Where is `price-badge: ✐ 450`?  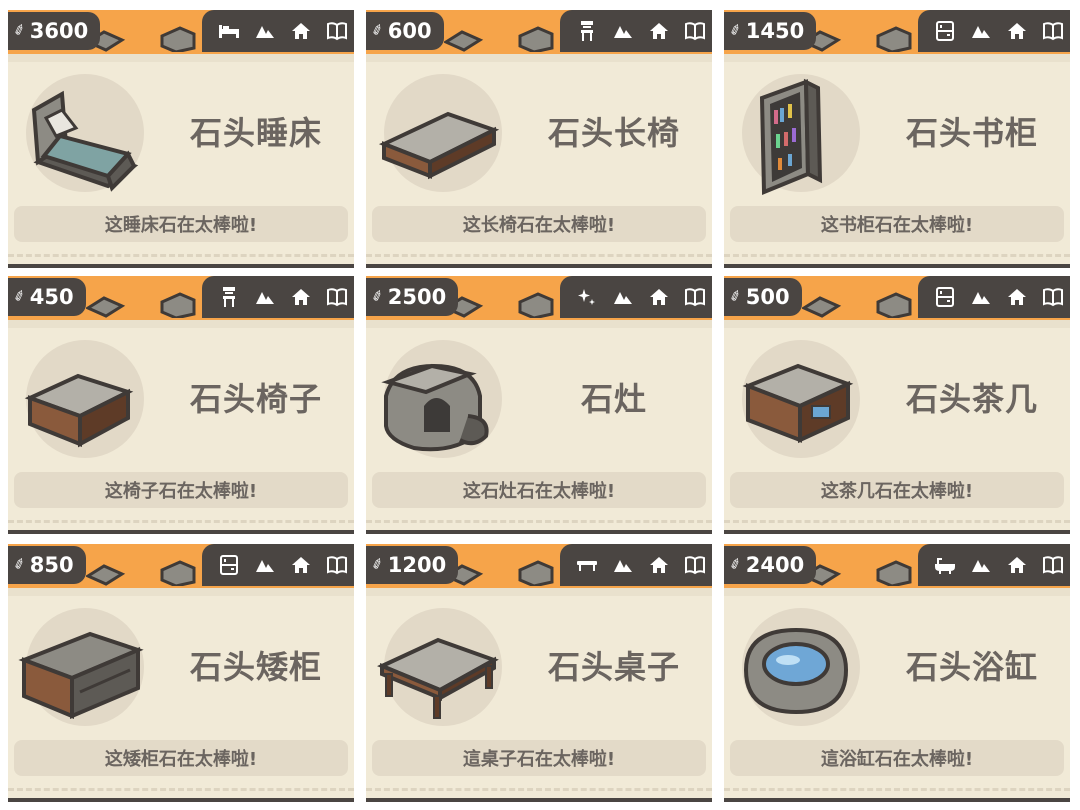 price-badge: ✐ 450 is located at coordinates (47, 297).